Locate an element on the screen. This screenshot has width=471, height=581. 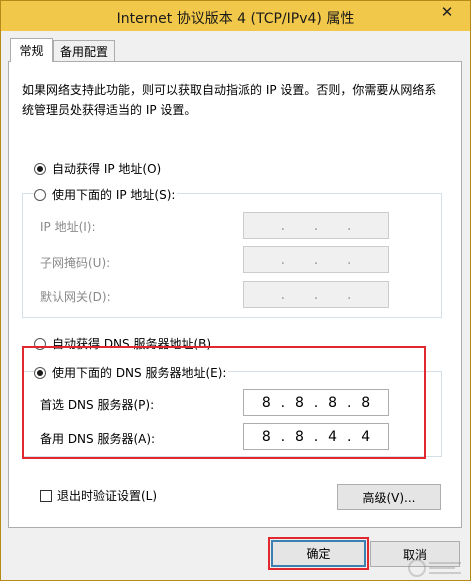
tab-alternate-config: 备用配置 is located at coordinates (84, 51).